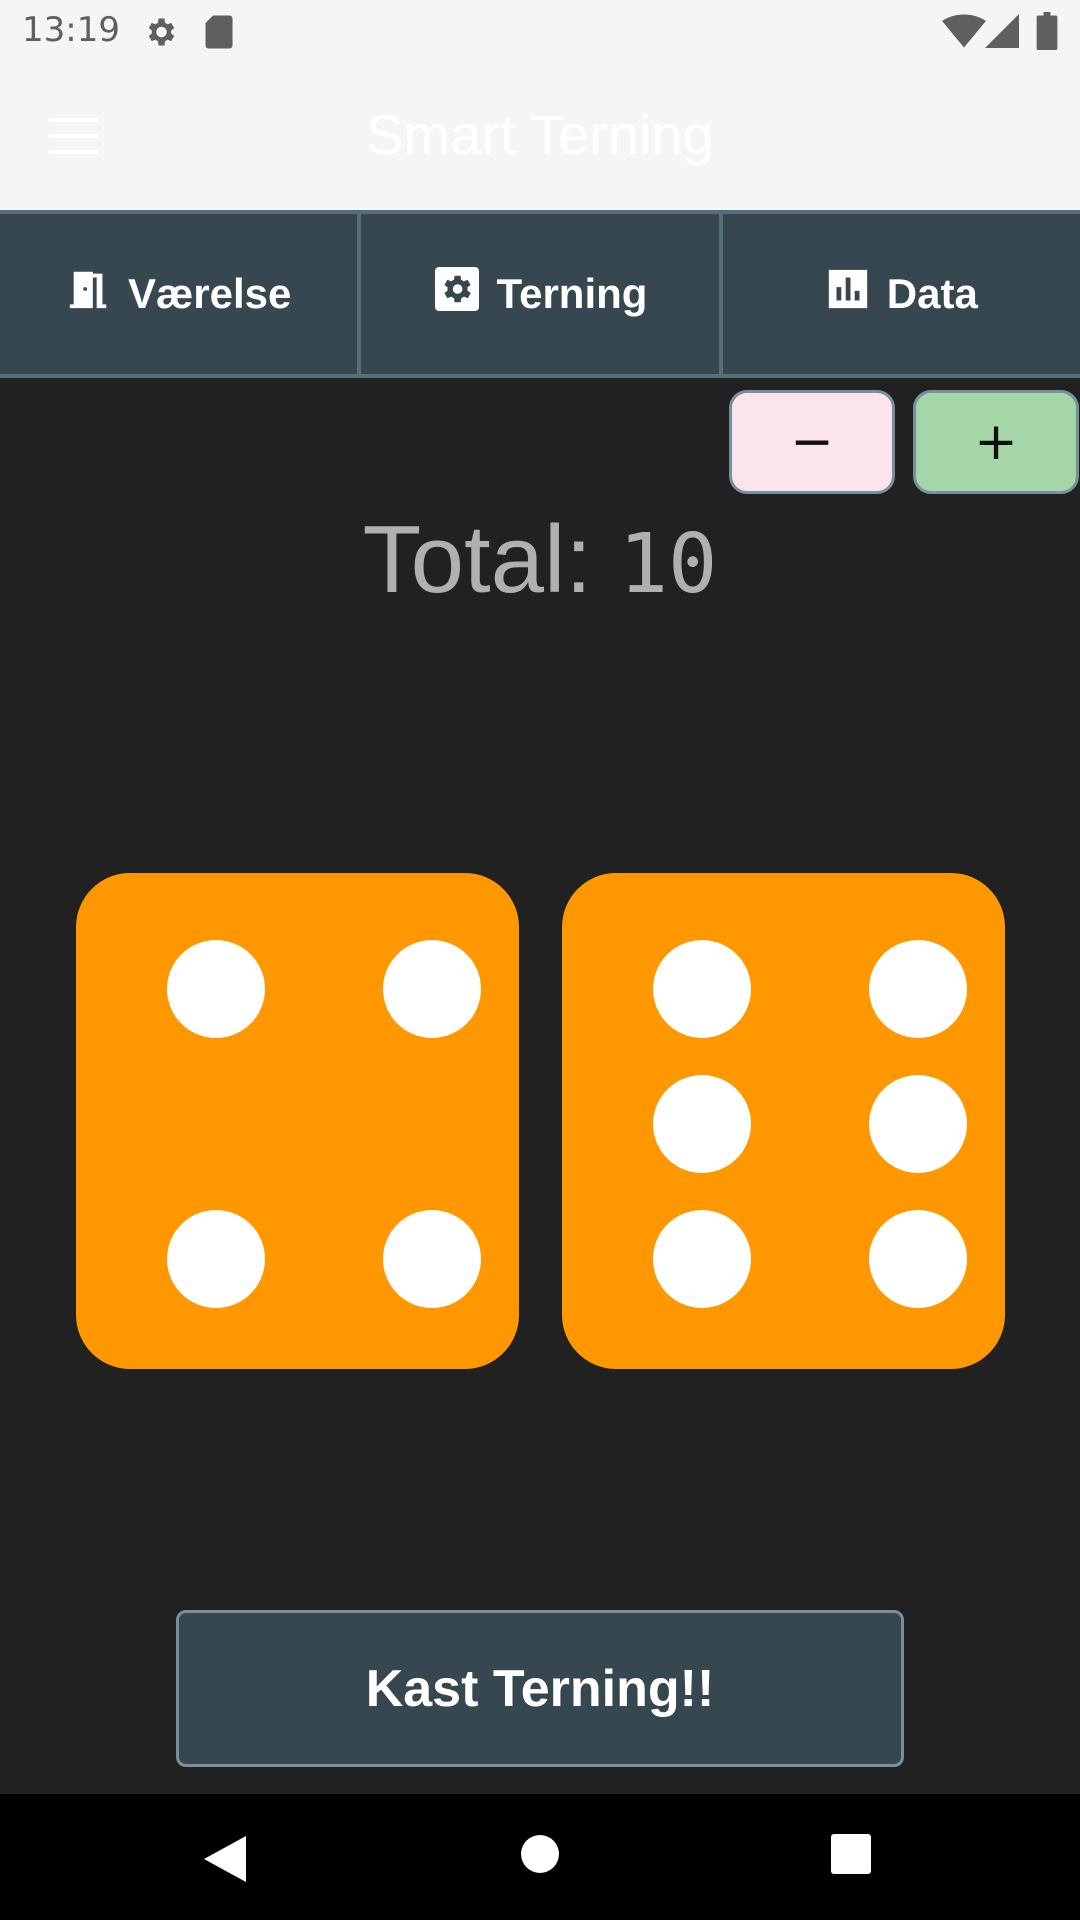  Describe the element at coordinates (1002, 33) in the screenshot. I see `signal-icon` at that location.